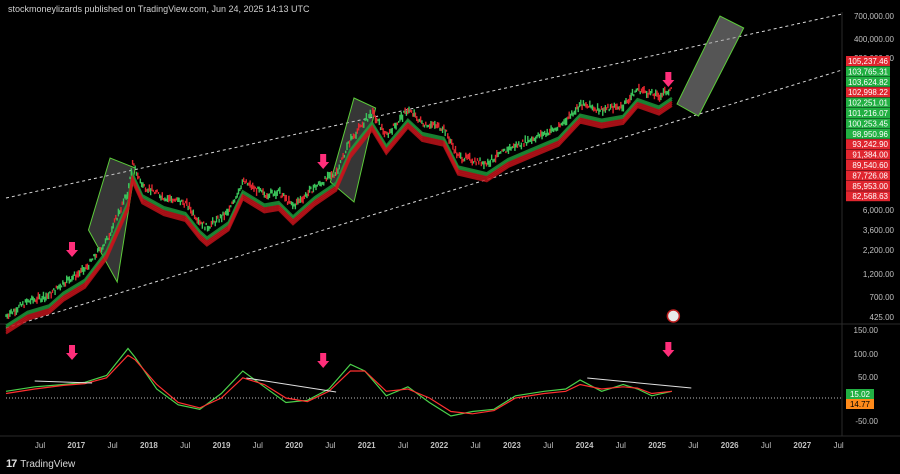  What do you see at coordinates (860, 394) in the screenshot?
I see `osc-value-tag-label: 15.02` at bounding box center [860, 394].